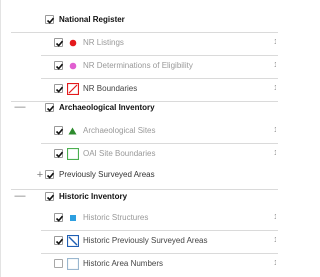 The height and width of the screenshot is (277, 320). I want to click on layer-row-nr-determinations: NR Determinations of Eligibility 1, so click(139, 66).